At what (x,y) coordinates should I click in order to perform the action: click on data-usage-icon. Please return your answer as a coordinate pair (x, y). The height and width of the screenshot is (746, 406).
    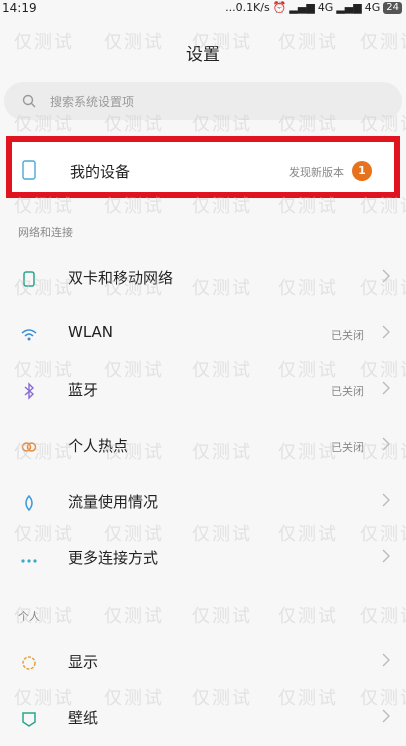
    Looking at the image, I should click on (29, 503).